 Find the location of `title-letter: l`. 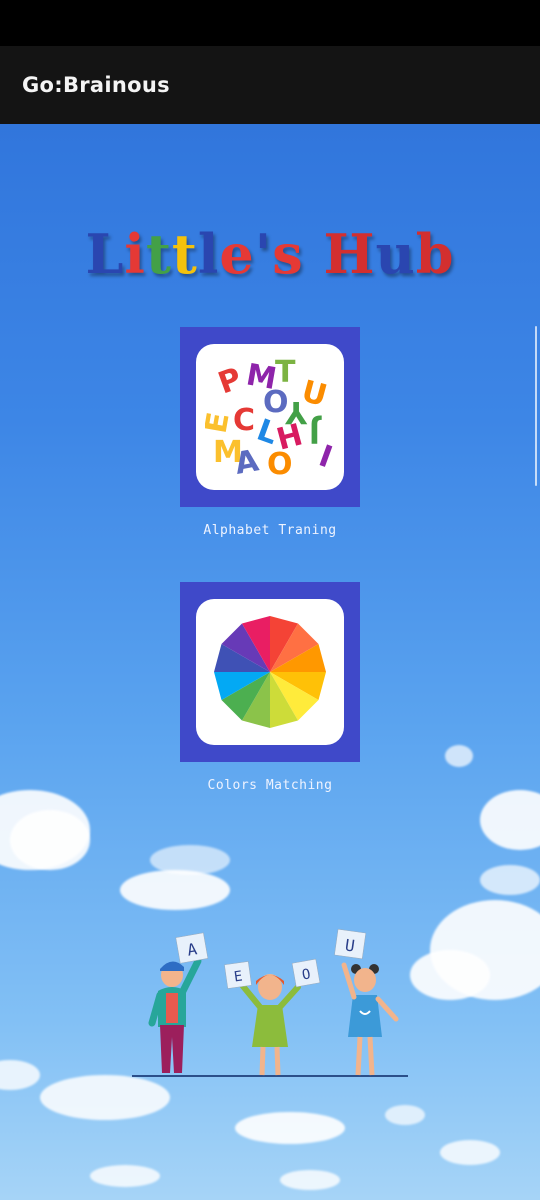

title-letter: l is located at coordinates (208, 254).